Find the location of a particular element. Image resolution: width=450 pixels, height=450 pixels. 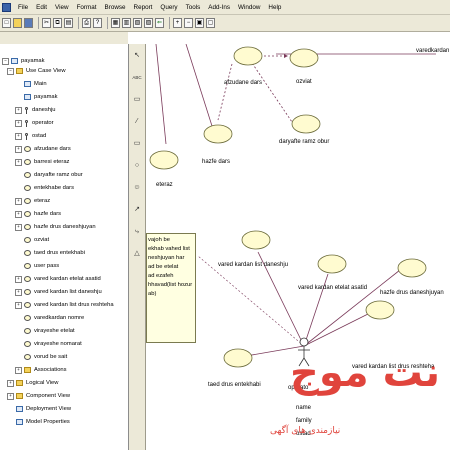

browse-class-icon: ▦ is located at coordinates (115, 23).